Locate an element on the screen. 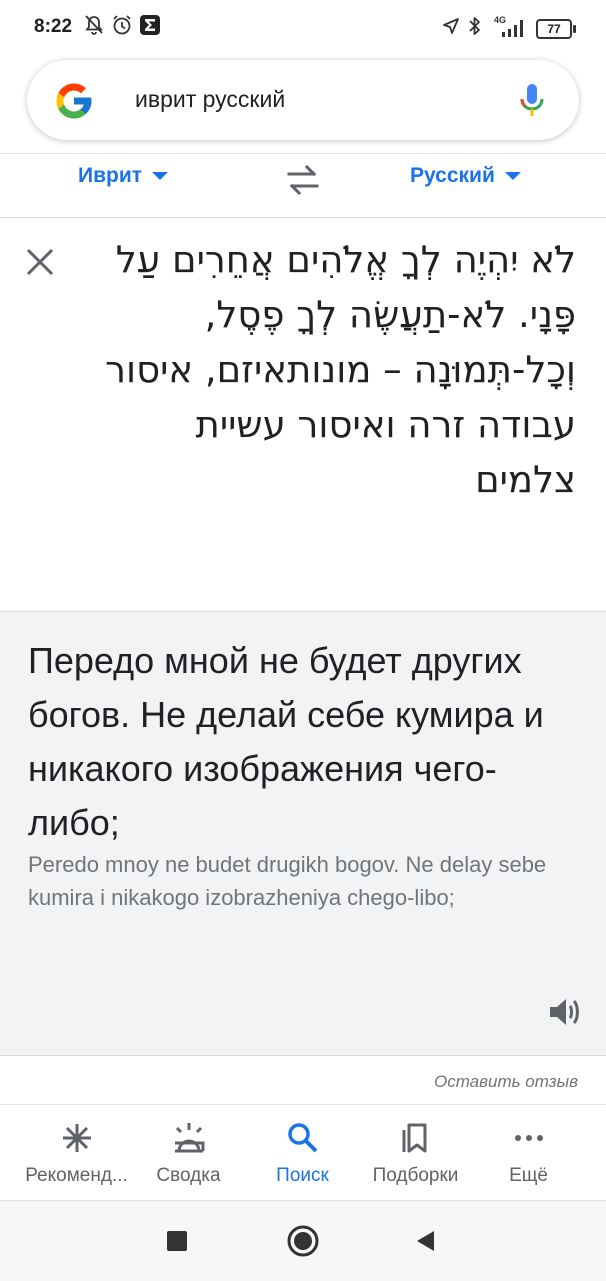 This screenshot has width=606, height=1281. bottom-navigation: Рекоменд... Сводка Поиск Подборки Ещё is located at coordinates (303, 1152).